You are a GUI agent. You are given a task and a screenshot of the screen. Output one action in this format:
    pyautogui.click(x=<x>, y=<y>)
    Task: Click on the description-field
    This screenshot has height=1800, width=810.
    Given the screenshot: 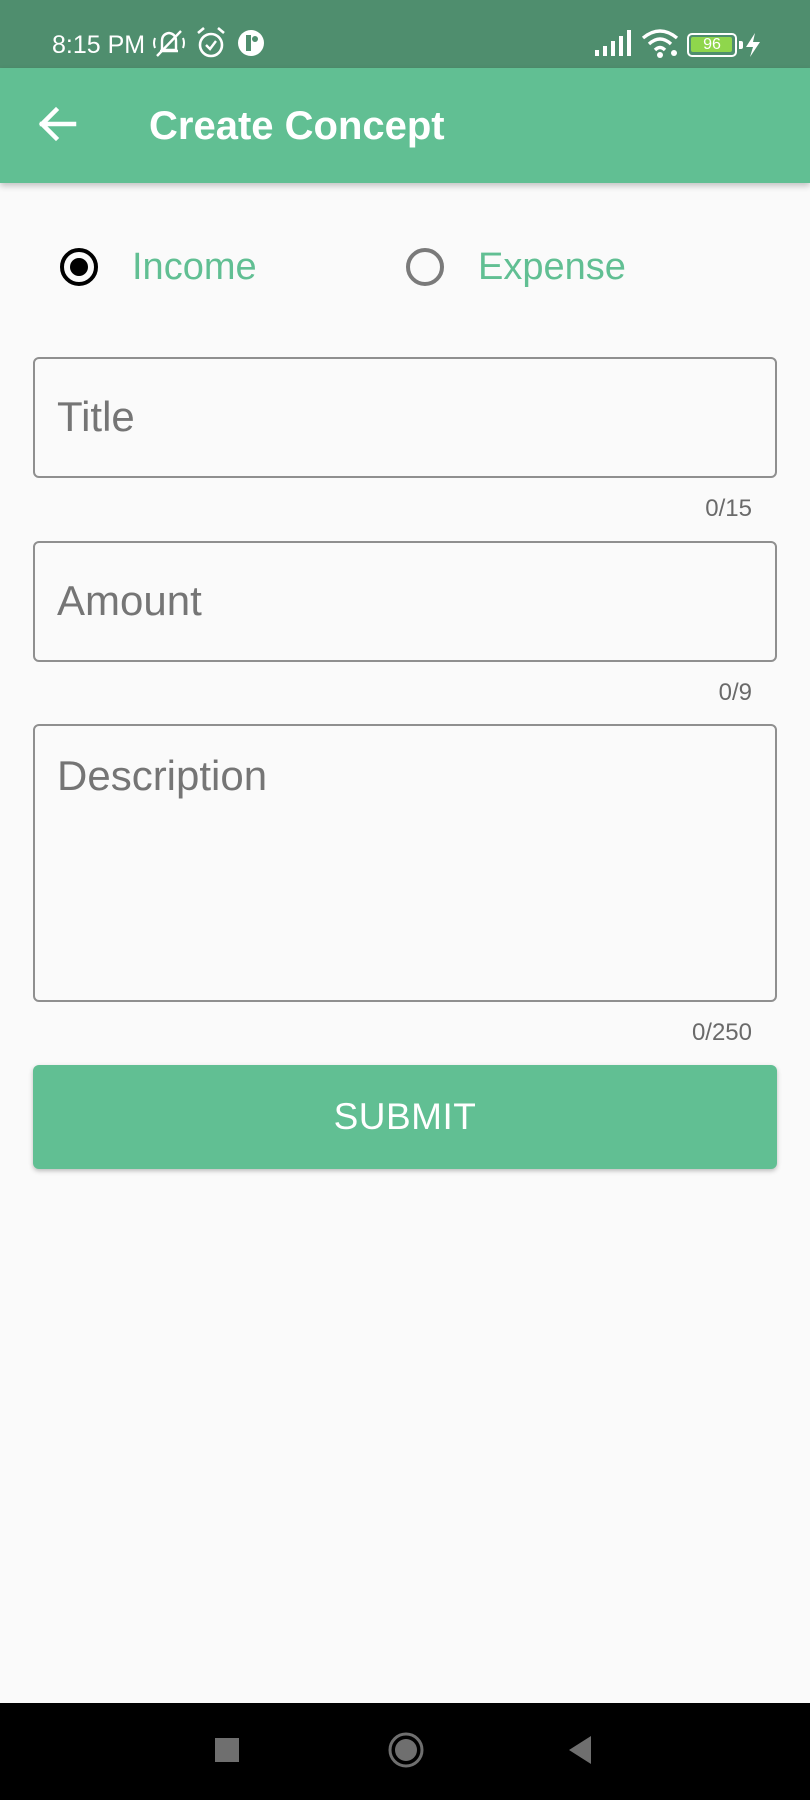 What is the action you would take?
    pyautogui.click(x=405, y=863)
    